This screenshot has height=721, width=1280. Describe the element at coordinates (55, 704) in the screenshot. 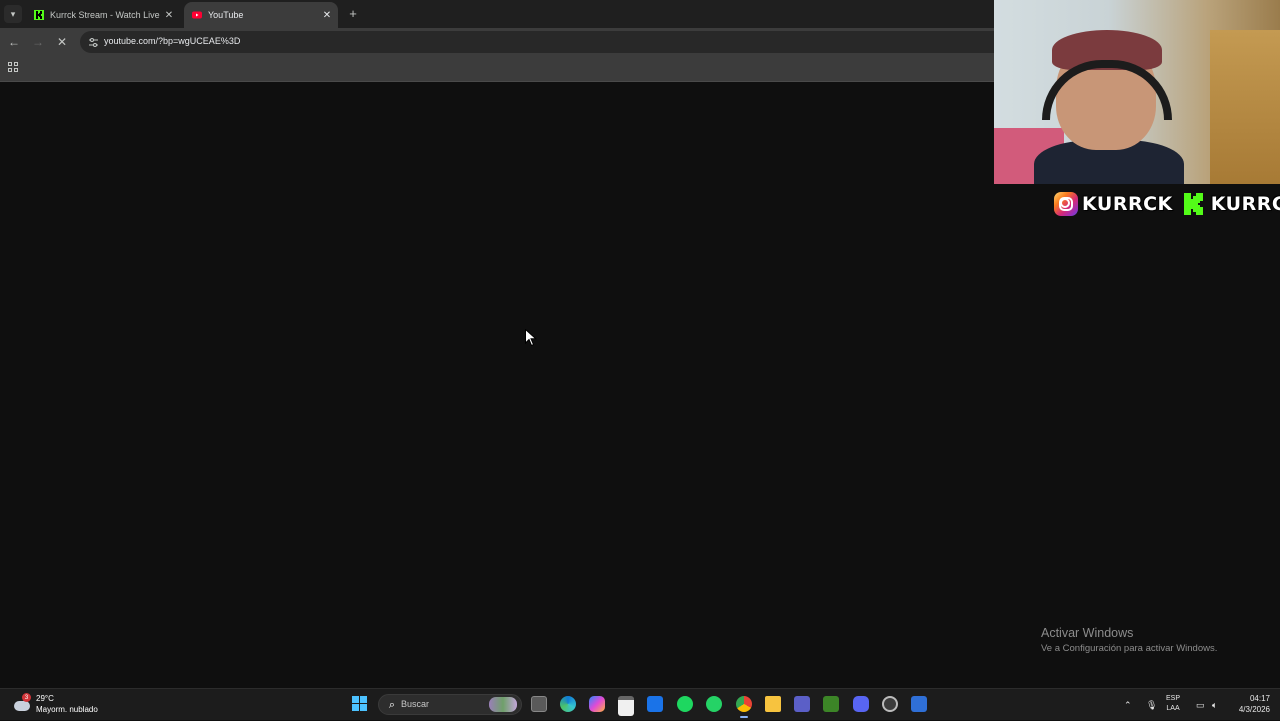

I see `weather-widget: 3 29°C Mayorm. nublado` at that location.